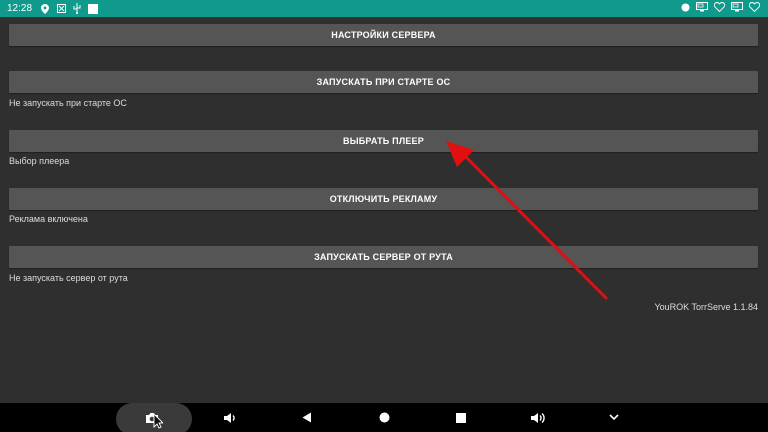 The width and height of the screenshot is (768, 432). I want to click on choose-player-description: Выбор плеера, so click(39, 161).